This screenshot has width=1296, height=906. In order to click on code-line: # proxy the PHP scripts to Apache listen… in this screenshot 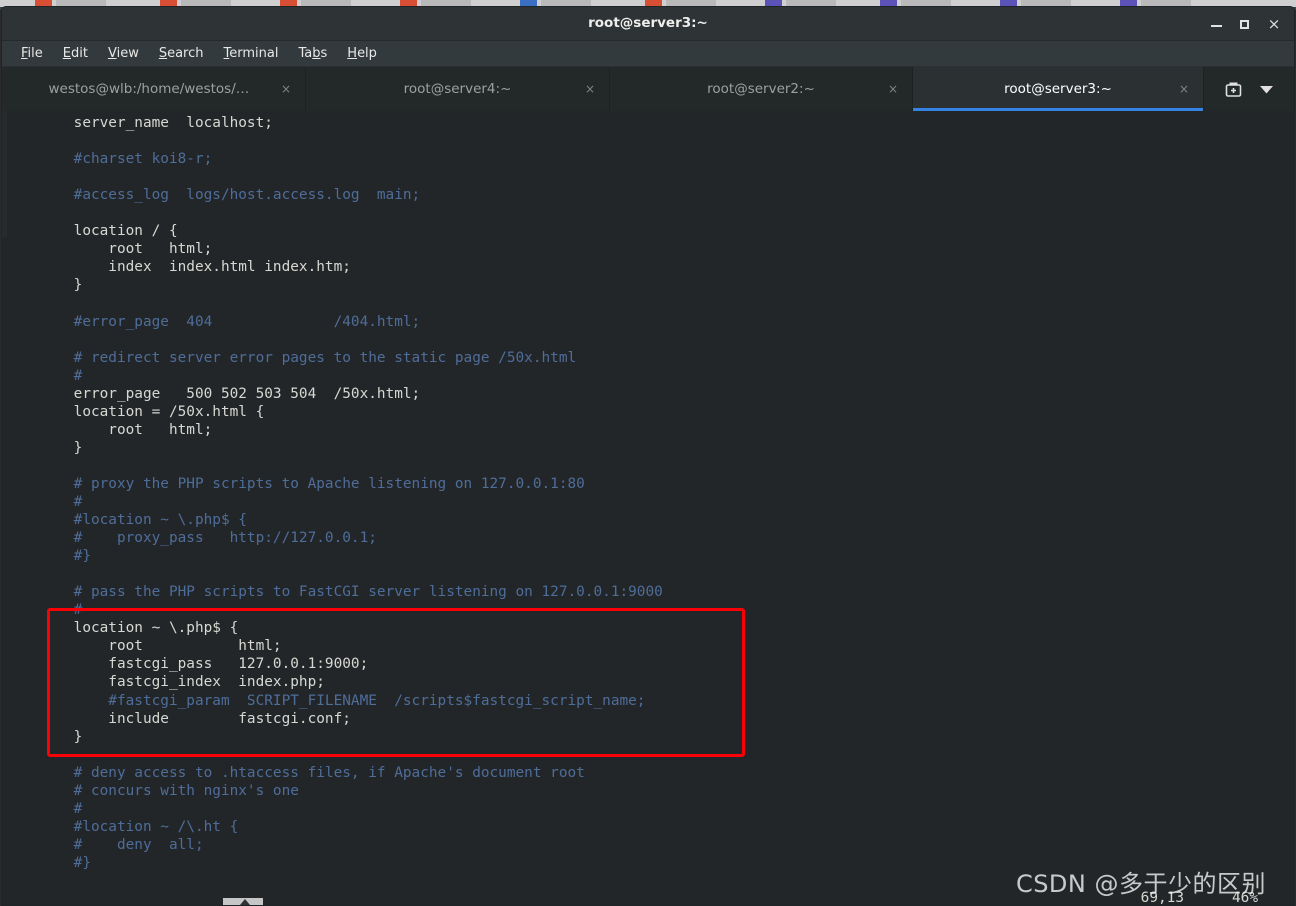, I will do `click(312, 483)`.